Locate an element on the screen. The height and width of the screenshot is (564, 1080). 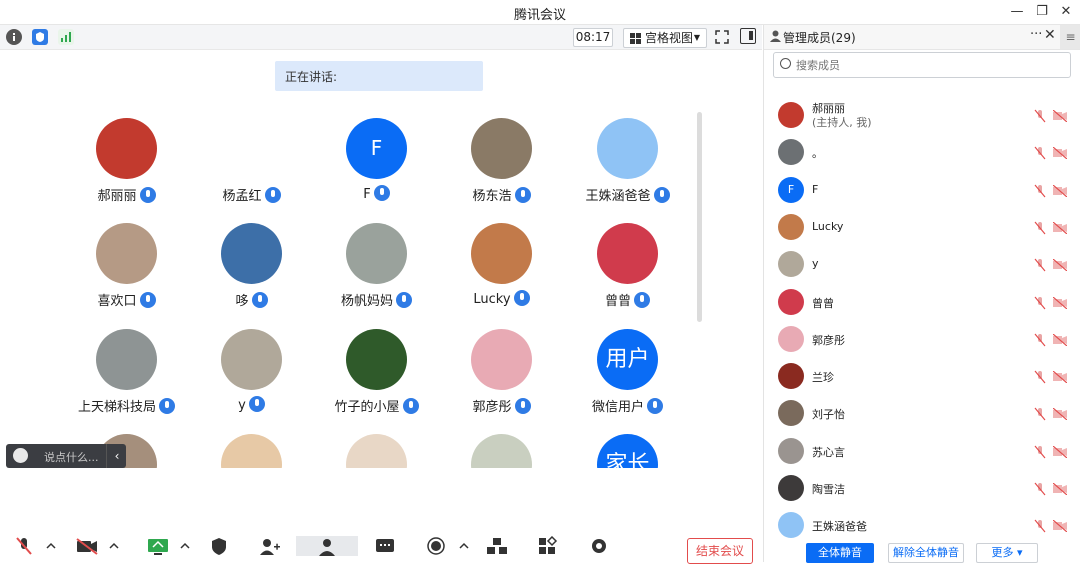
participant-tile: 曾曾 is located at coordinates (627, 273).